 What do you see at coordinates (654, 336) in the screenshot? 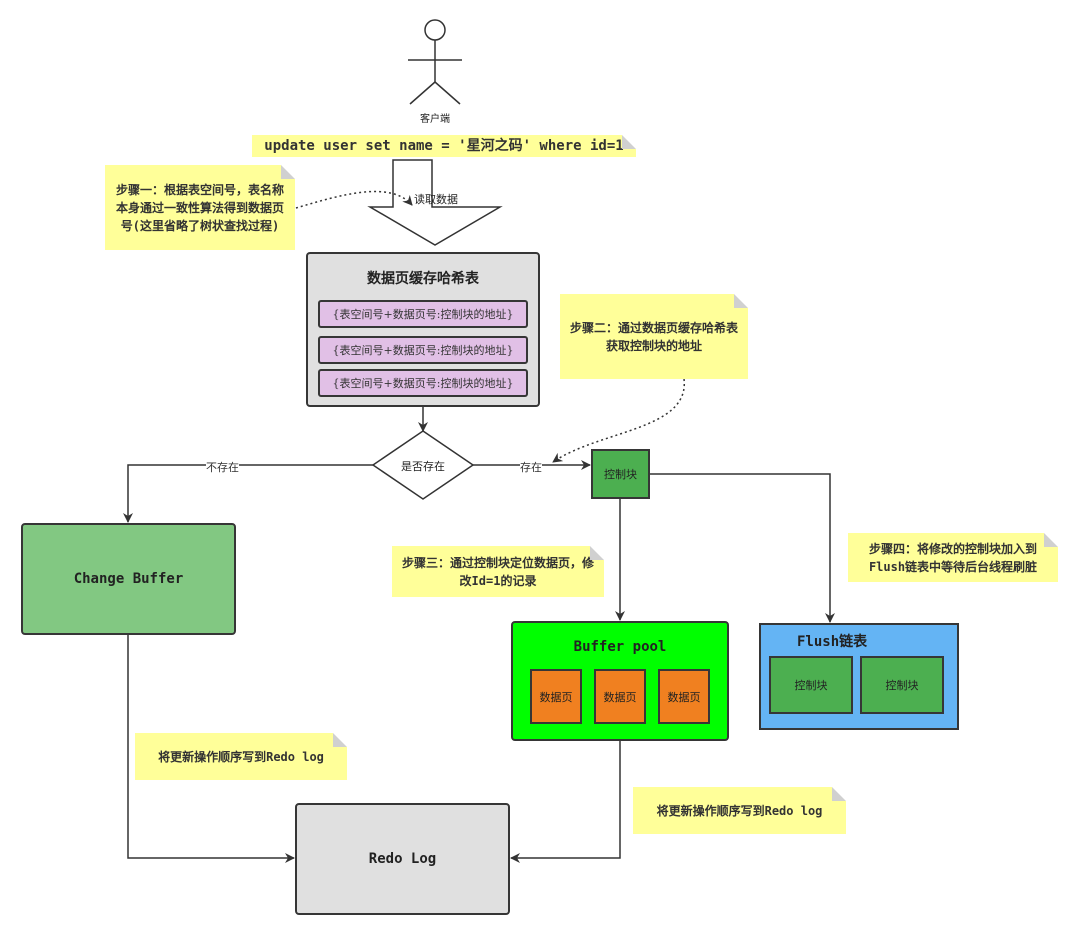
I see `step2-note: 步骤二：通过数据页缓存哈希表获取控制块的地址` at bounding box center [654, 336].